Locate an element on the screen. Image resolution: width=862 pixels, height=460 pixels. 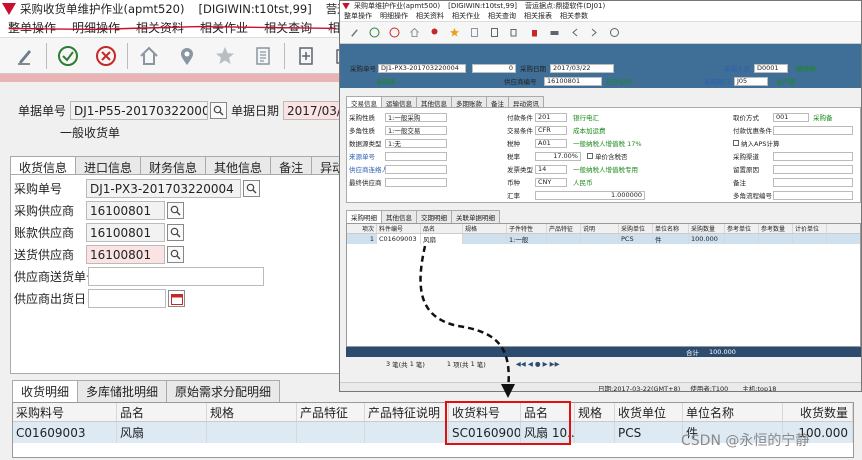
ov-date-field: 2017/03/22 is located at coordinates (582, 68).